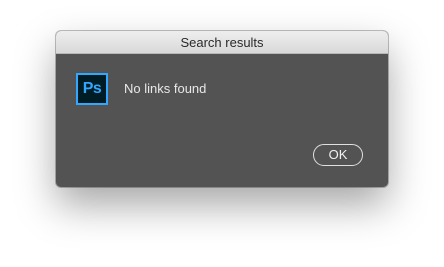  What do you see at coordinates (92, 89) in the screenshot?
I see `photoshop-icon: Ps` at bounding box center [92, 89].